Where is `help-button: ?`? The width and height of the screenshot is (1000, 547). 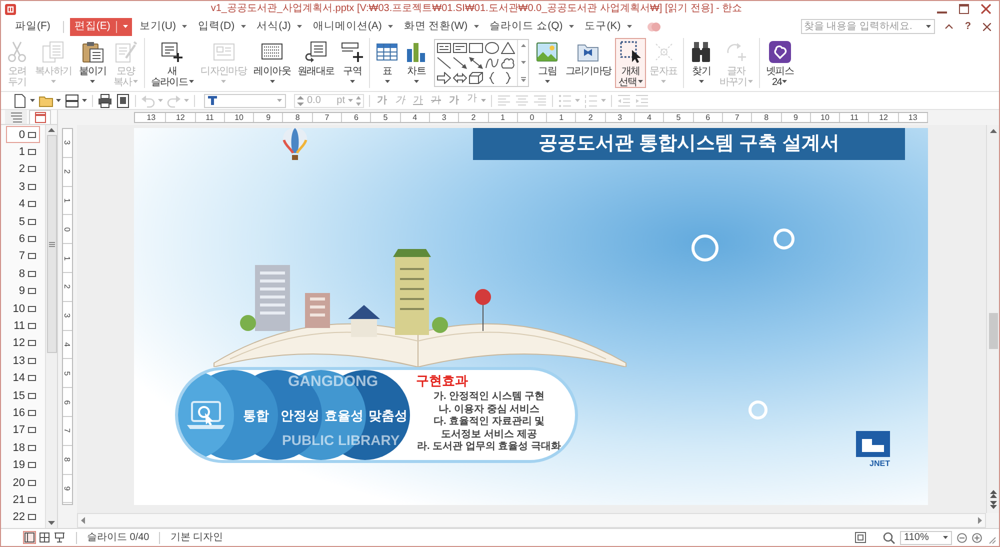
help-button: ? is located at coordinates (967, 26).